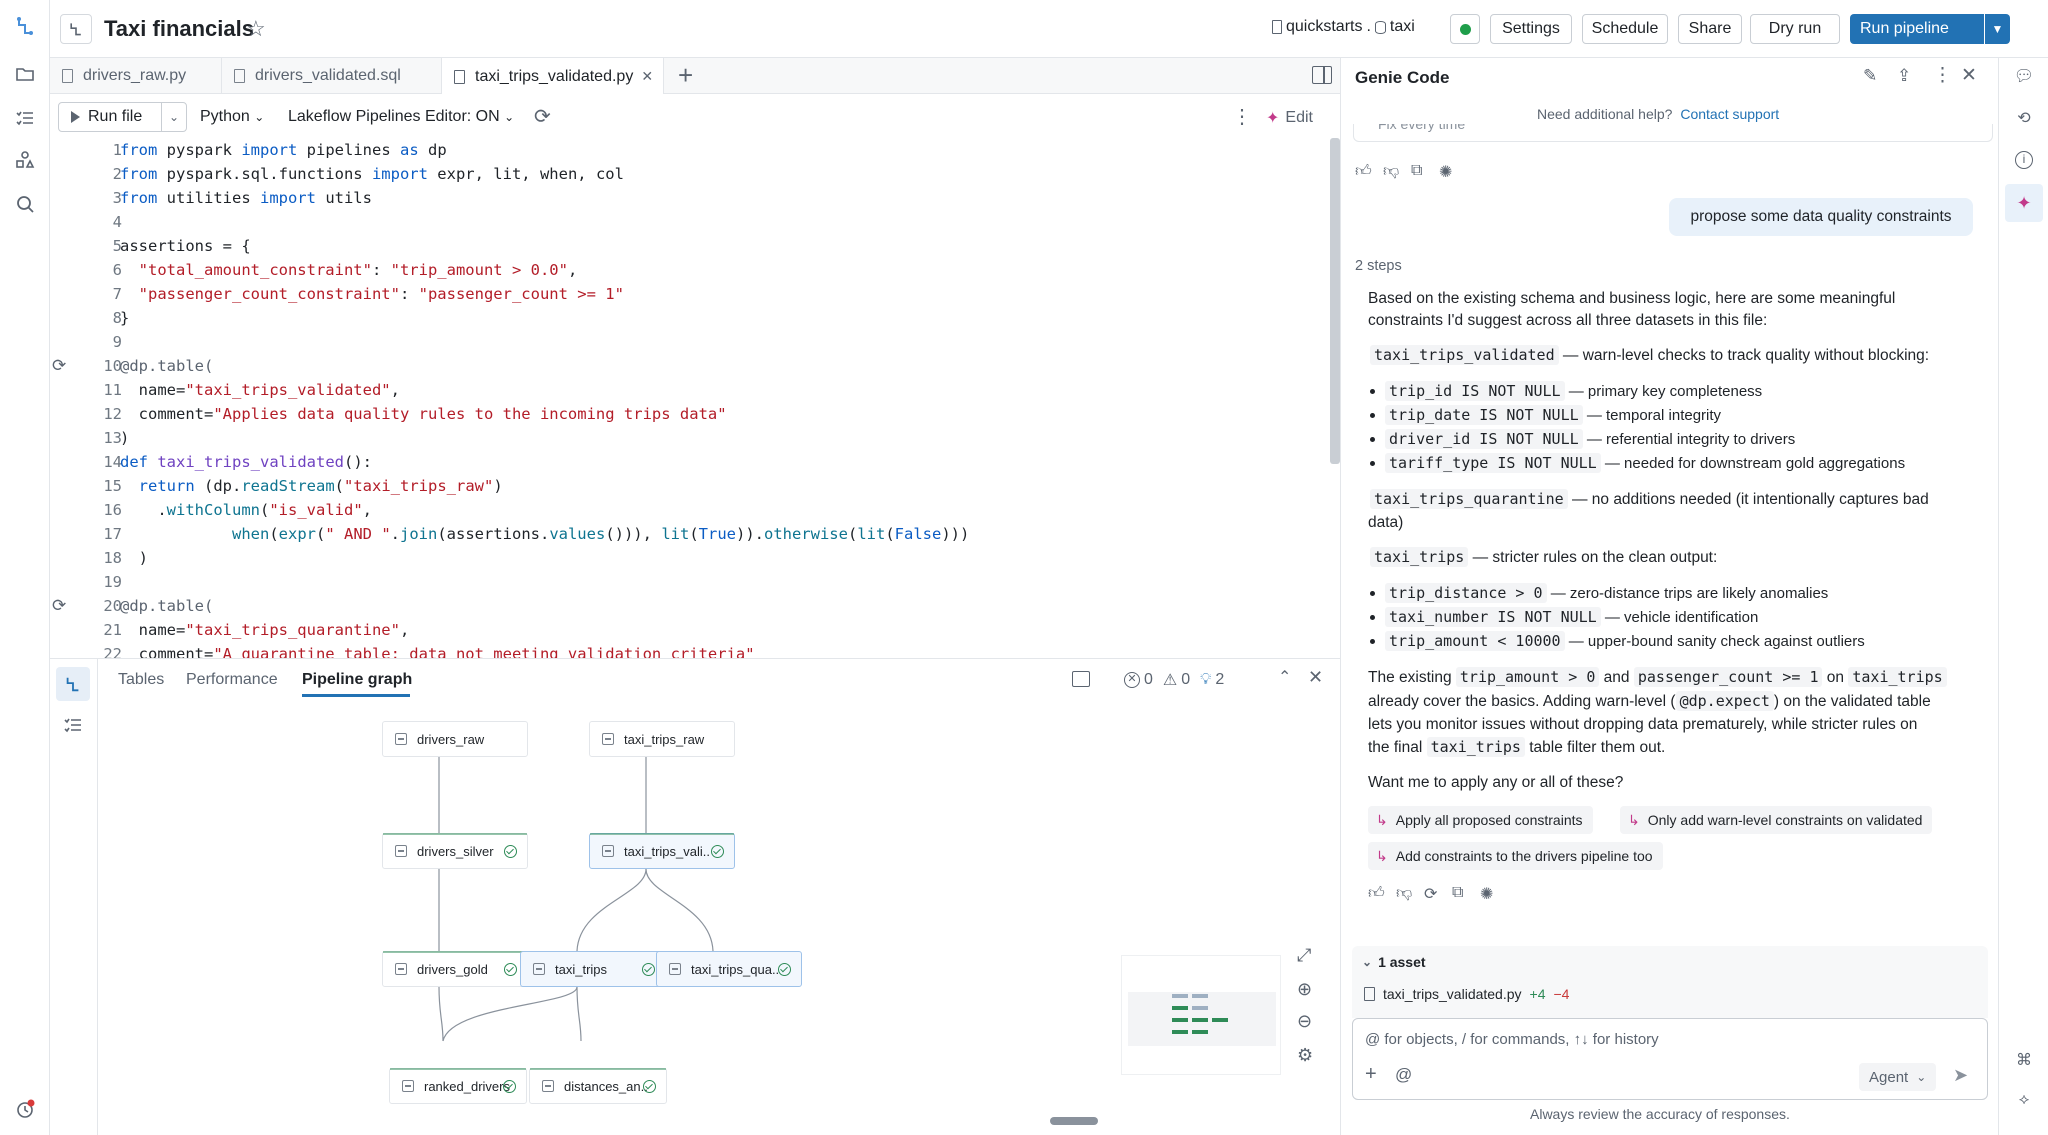 The height and width of the screenshot is (1135, 2048). I want to click on graph-node: taxi_trips_qua.., so click(729, 969).